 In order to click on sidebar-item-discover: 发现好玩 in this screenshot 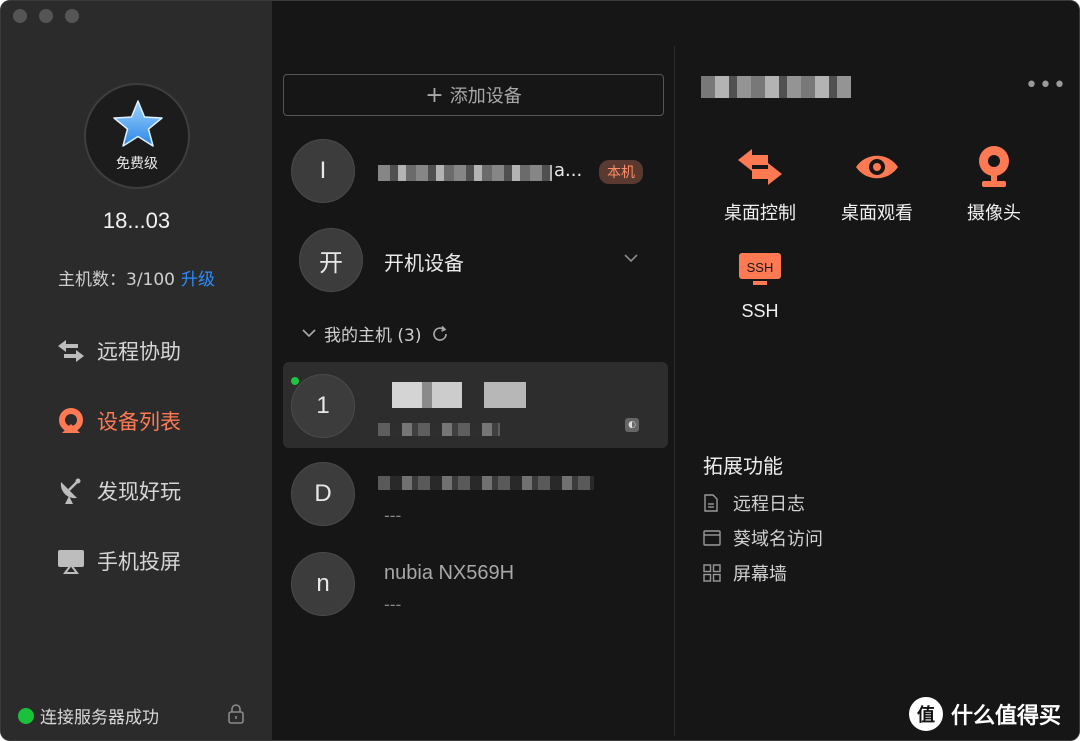, I will do `click(118, 491)`.